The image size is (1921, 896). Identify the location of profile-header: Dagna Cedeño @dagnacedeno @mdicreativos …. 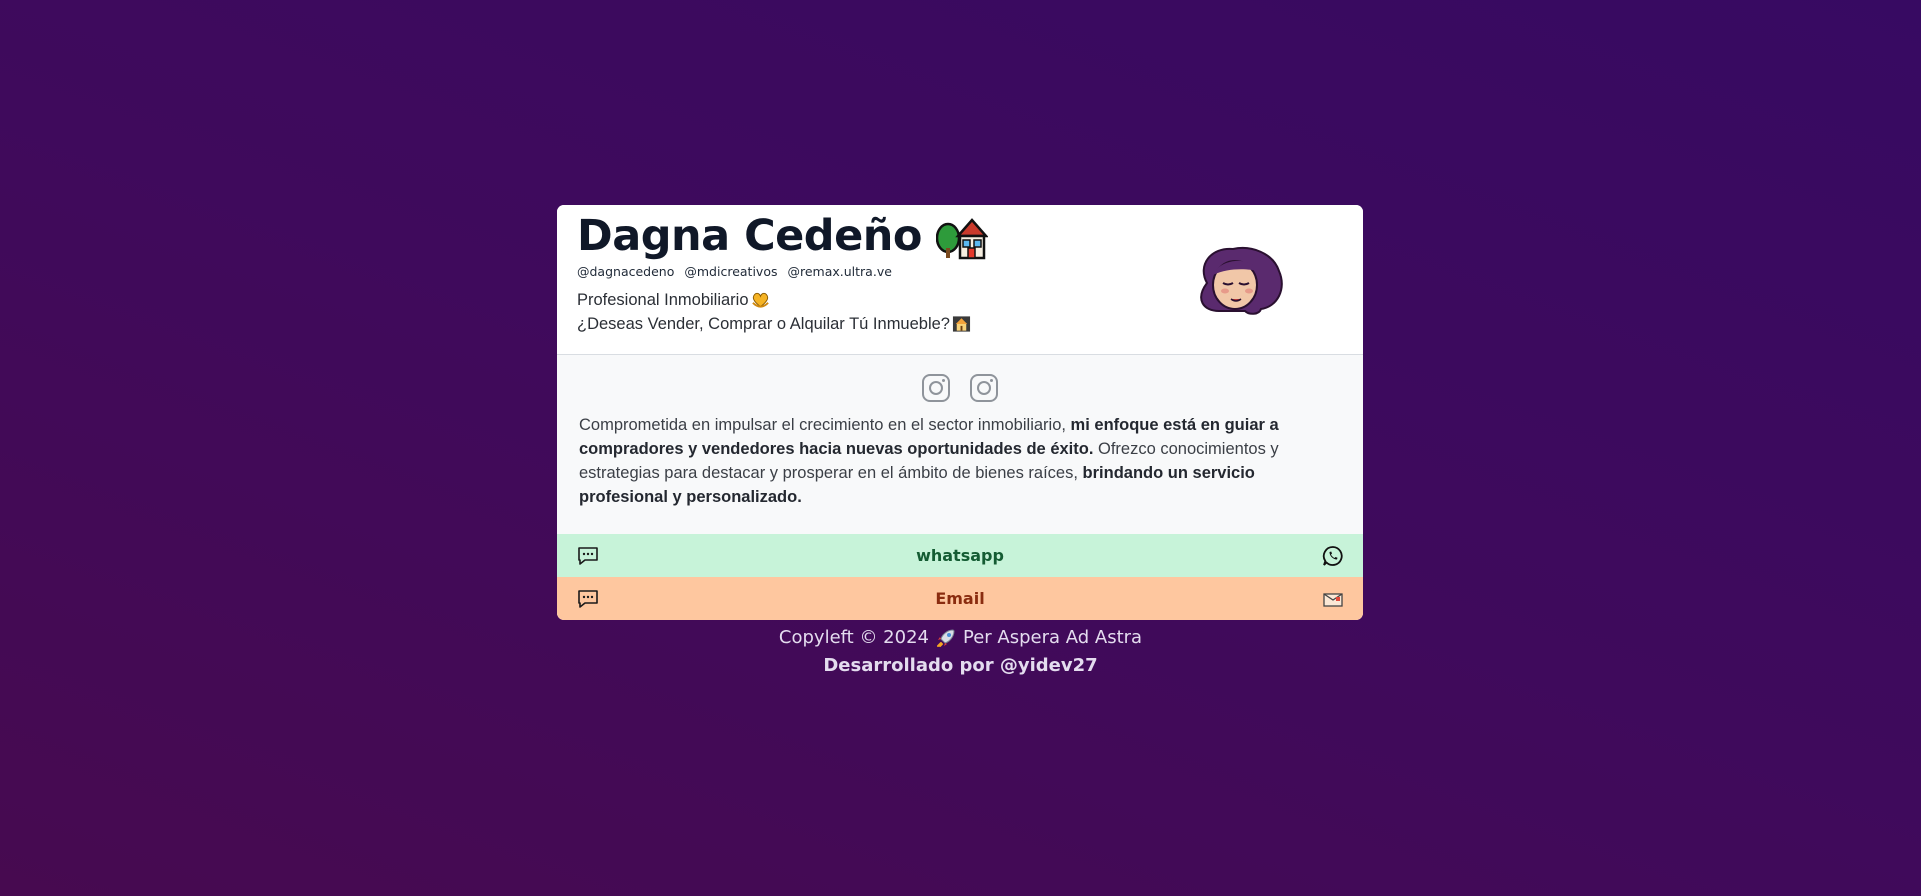
(960, 280).